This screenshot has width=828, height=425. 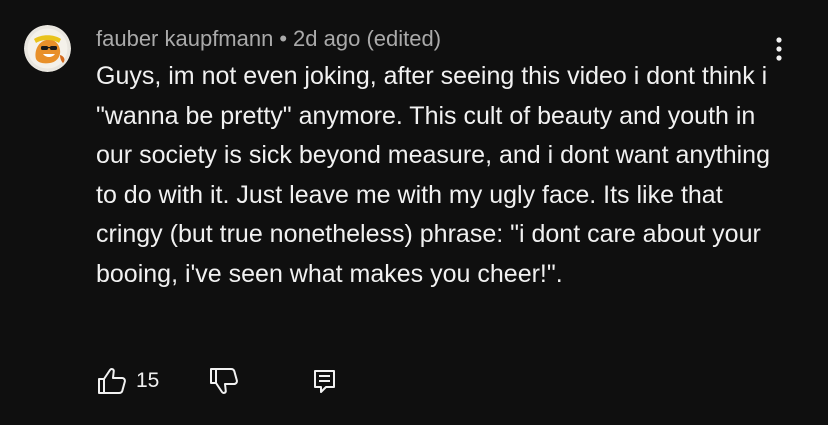 I want to click on avatar, so click(x=47, y=48).